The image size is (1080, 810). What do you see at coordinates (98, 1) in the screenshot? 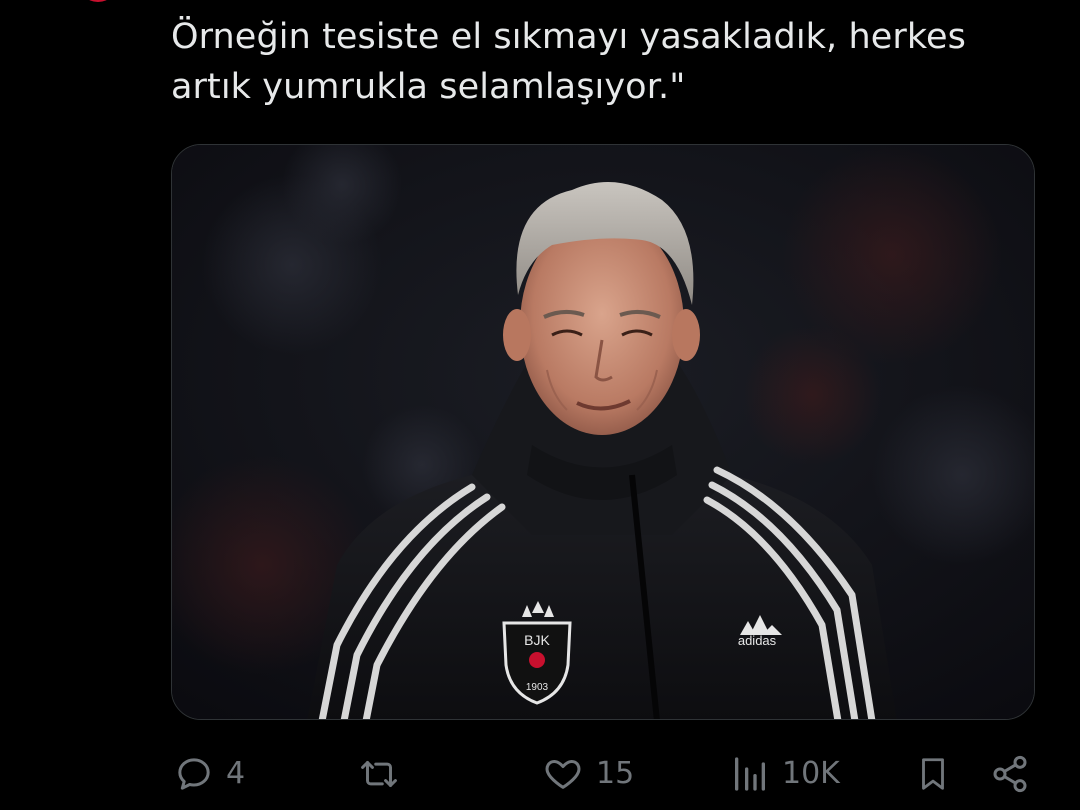
I see `author-avatar` at bounding box center [98, 1].